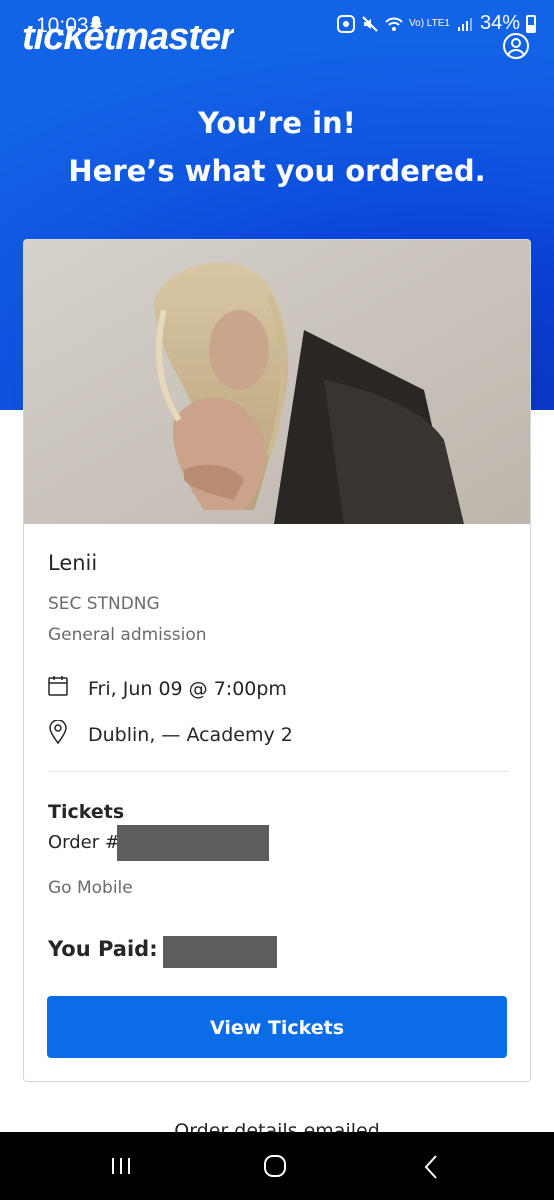 This screenshot has height=1200, width=554. Describe the element at coordinates (277, 123) in the screenshot. I see `page-title-line1: You’re in!` at that location.